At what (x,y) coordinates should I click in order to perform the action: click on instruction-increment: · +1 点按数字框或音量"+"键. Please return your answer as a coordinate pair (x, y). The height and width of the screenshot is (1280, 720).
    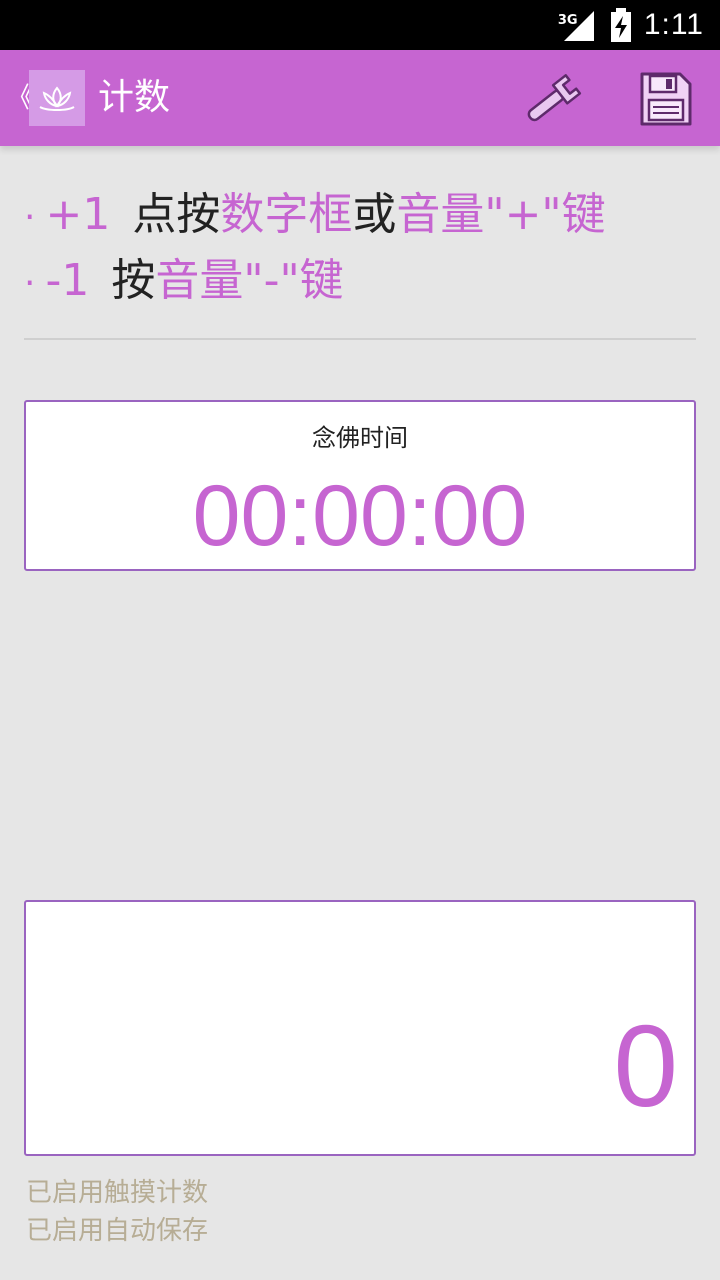
    Looking at the image, I should click on (364, 215).